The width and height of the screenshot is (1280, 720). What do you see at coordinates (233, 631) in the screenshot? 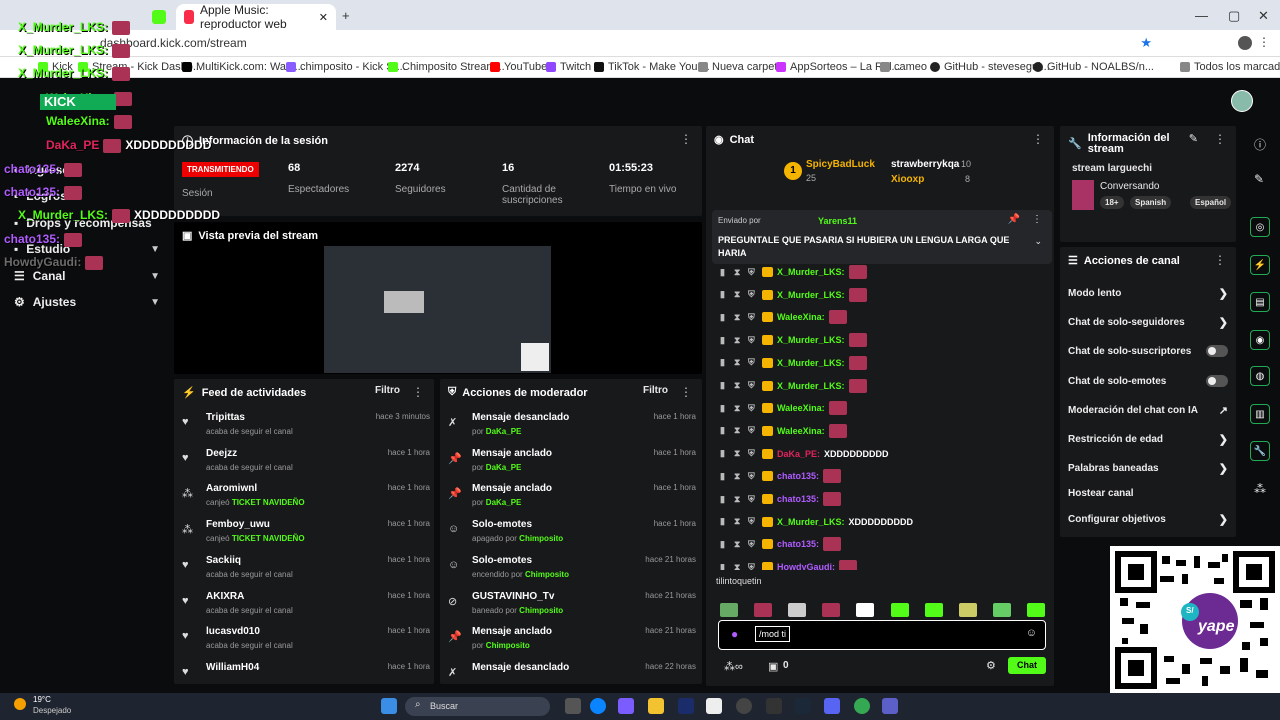
I see `feed-title: lucasvd010` at bounding box center [233, 631].